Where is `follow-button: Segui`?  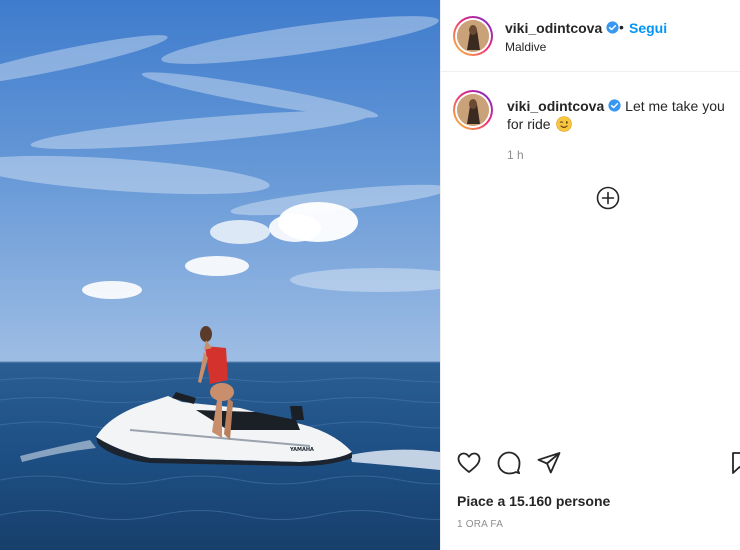 follow-button: Segui is located at coordinates (648, 28).